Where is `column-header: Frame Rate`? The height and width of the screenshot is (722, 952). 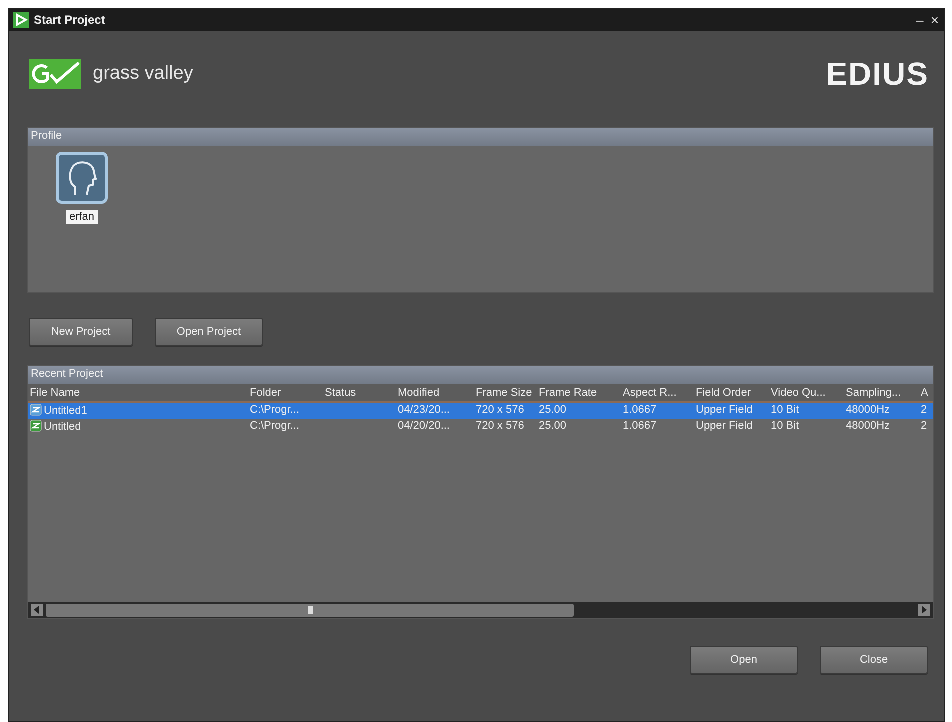
column-header: Frame Rate is located at coordinates (579, 393).